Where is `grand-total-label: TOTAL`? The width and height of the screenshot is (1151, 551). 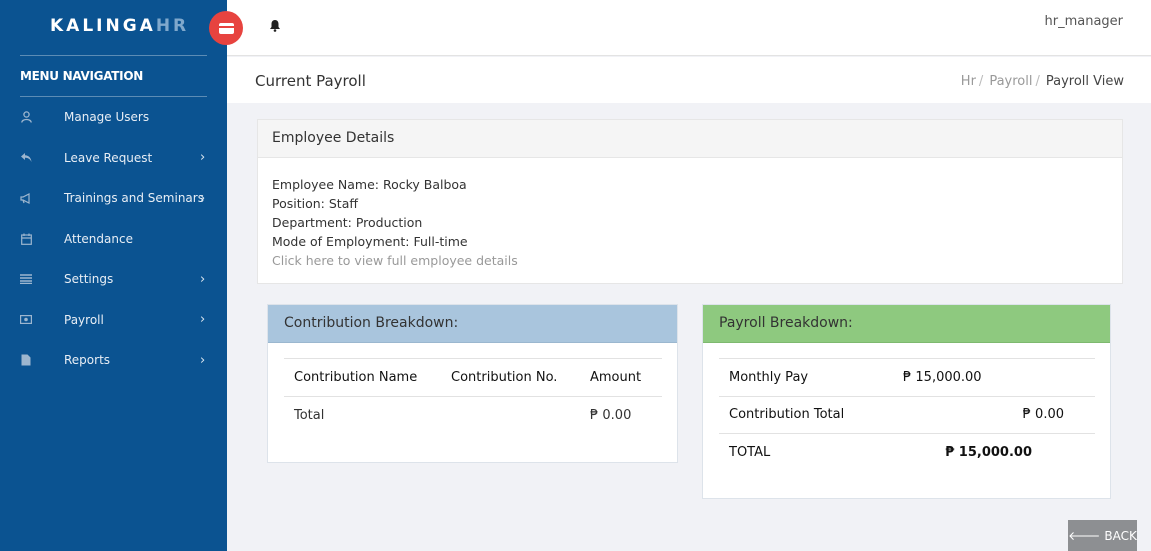
grand-total-label: TOTAL is located at coordinates (806, 452).